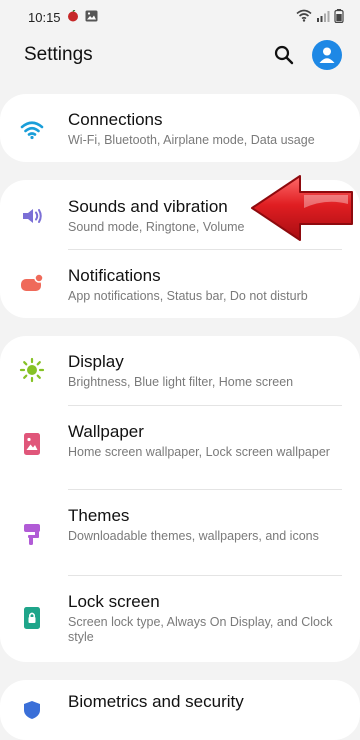 The width and height of the screenshot is (360, 740). Describe the element at coordinates (306, 55) in the screenshot. I see `app-bar-actions` at that location.